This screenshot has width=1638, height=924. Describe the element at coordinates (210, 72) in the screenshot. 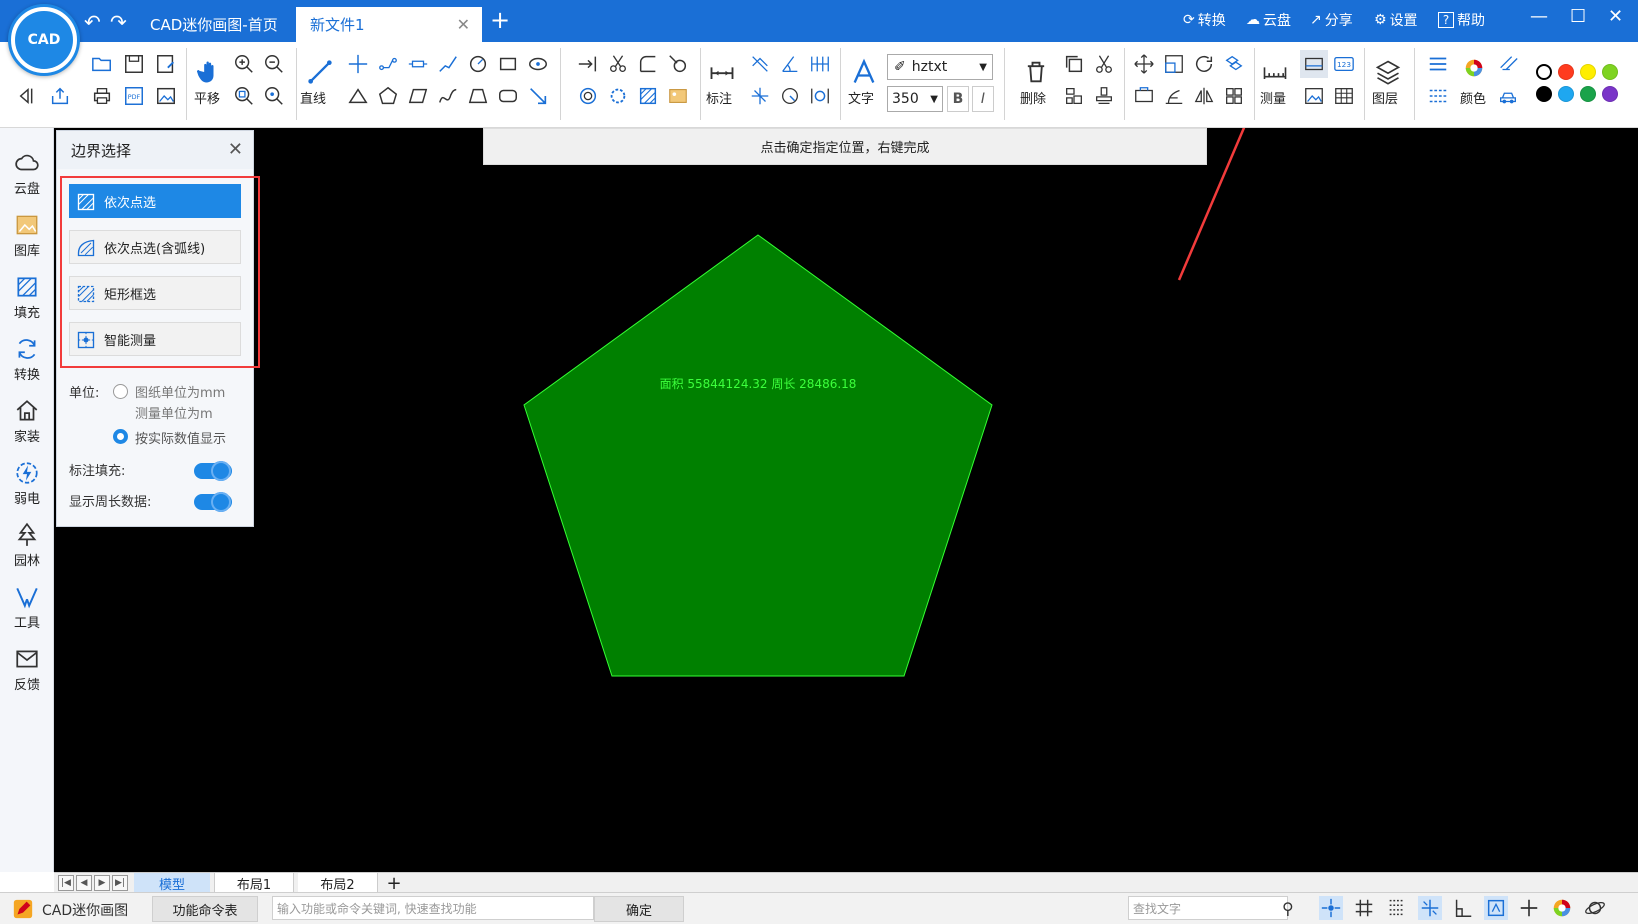

I see `hand-icon` at that location.